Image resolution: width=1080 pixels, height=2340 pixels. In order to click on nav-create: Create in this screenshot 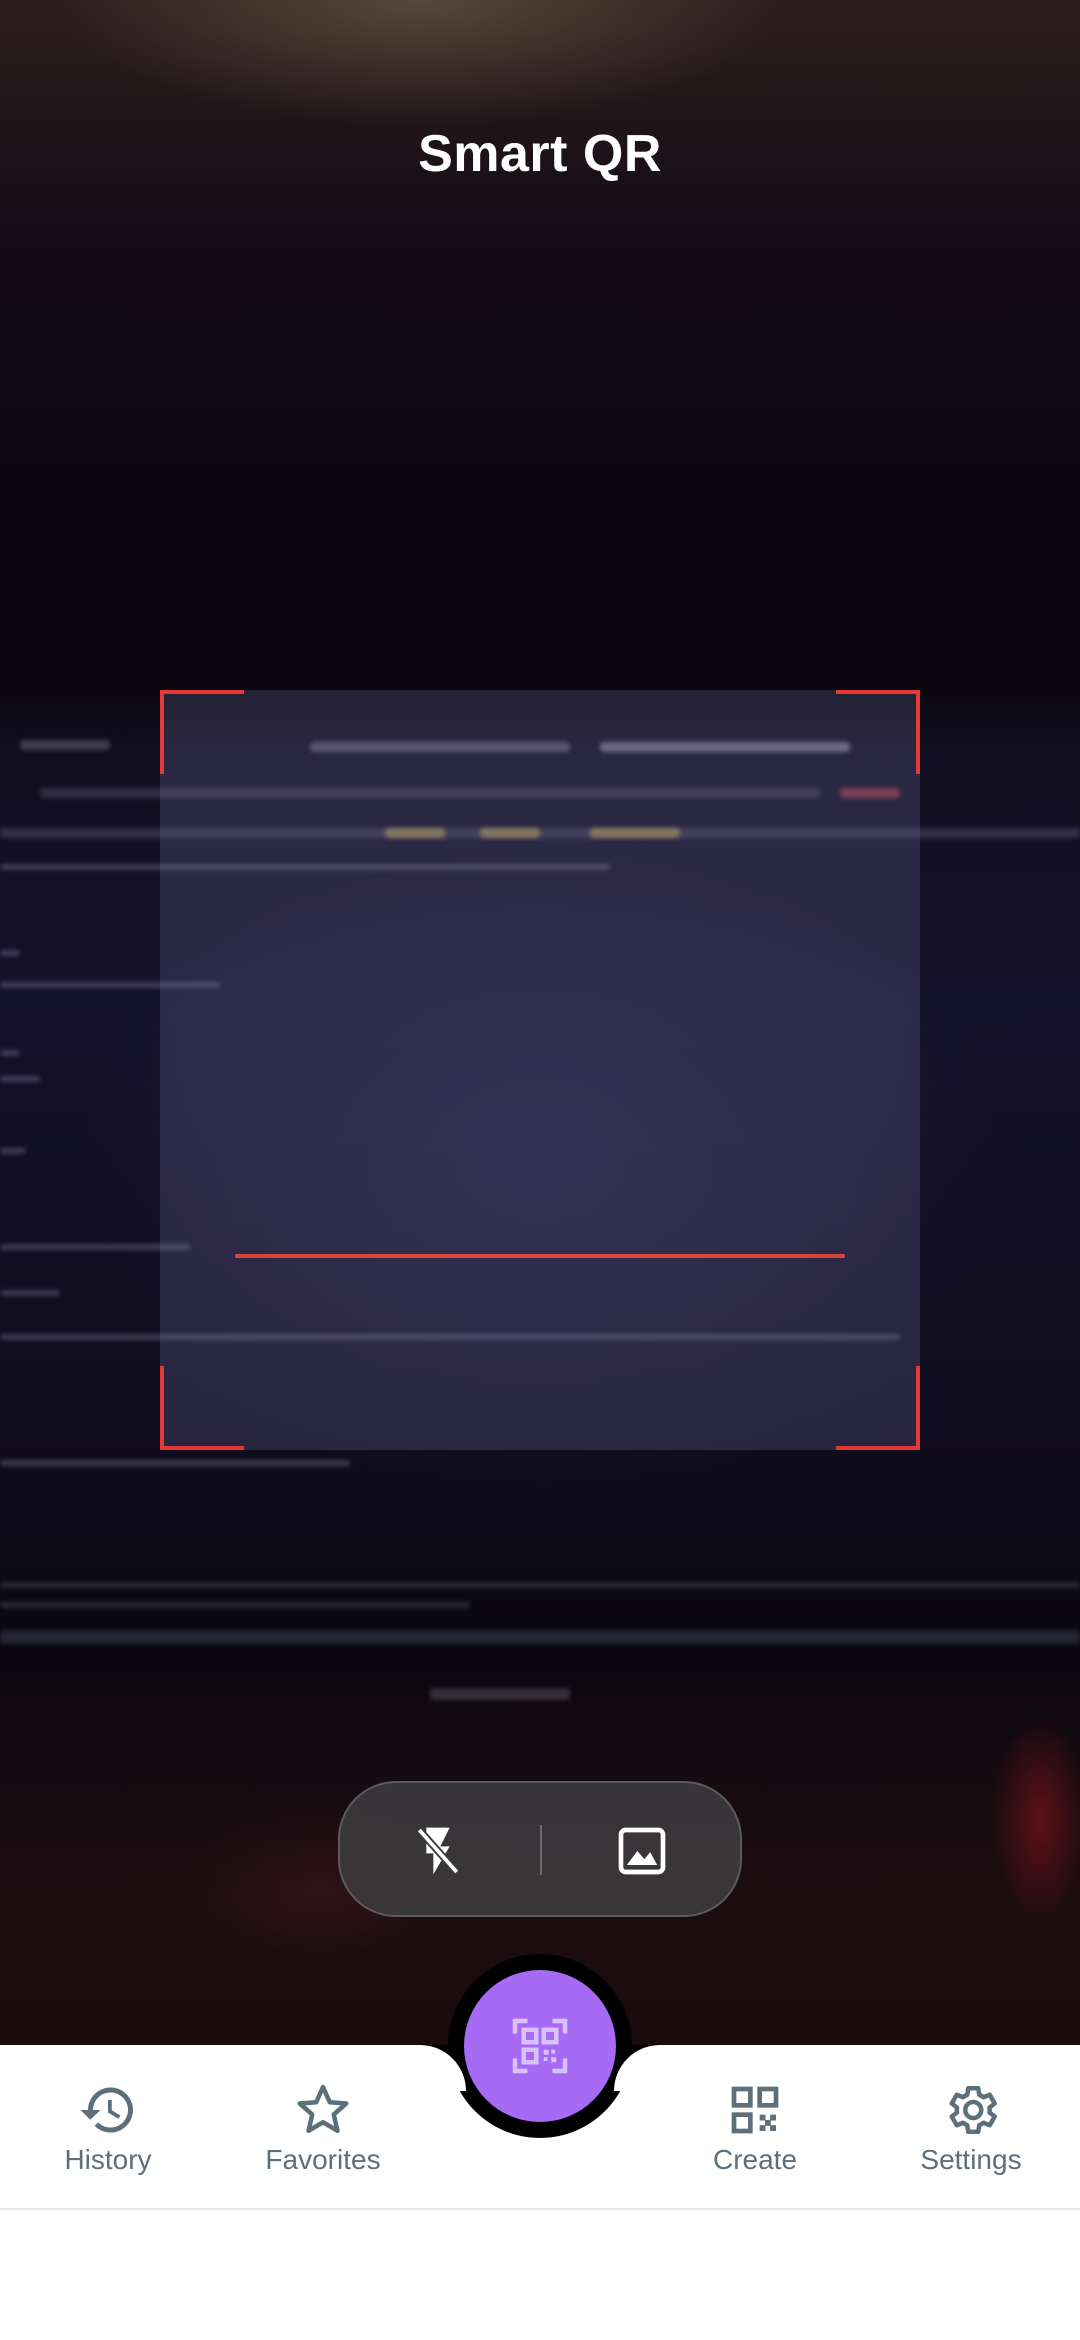, I will do `click(755, 2135)`.